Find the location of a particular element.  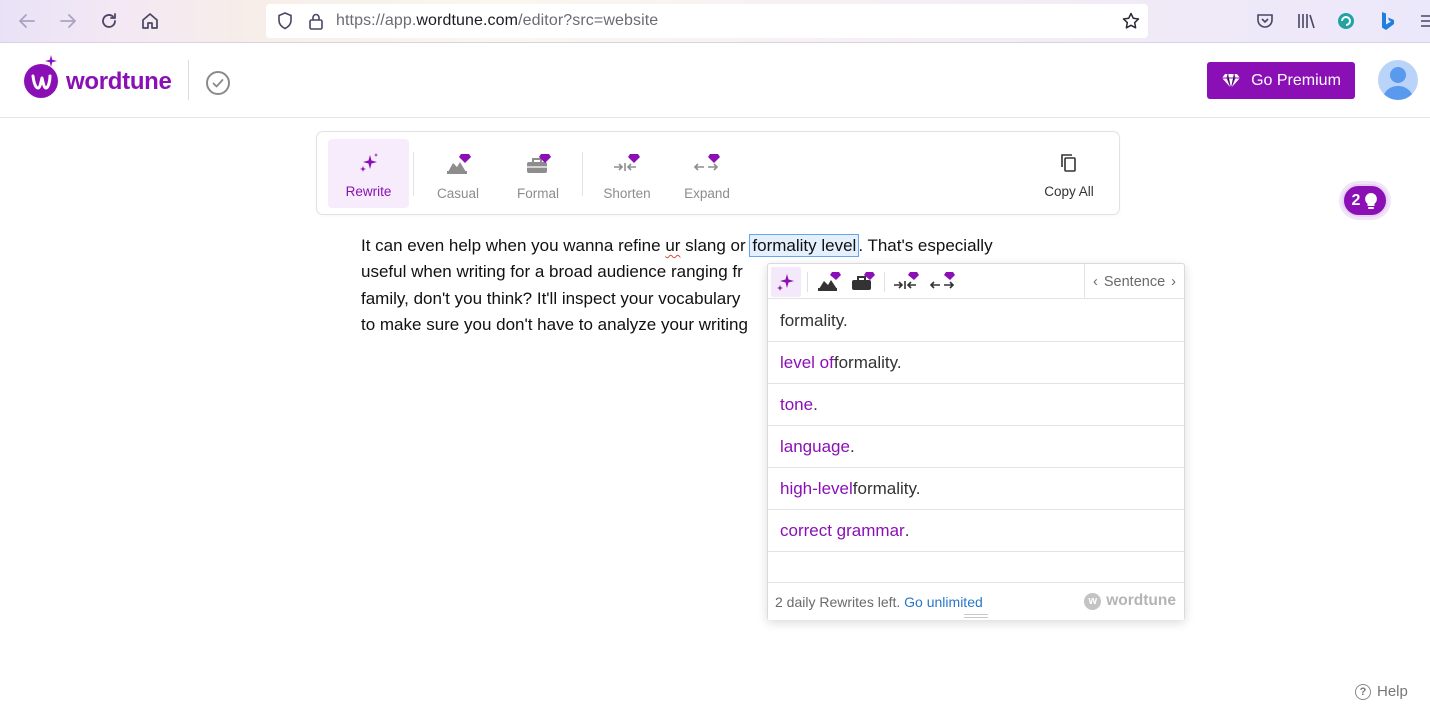

suggestion-item: level of formality. is located at coordinates (976, 363).